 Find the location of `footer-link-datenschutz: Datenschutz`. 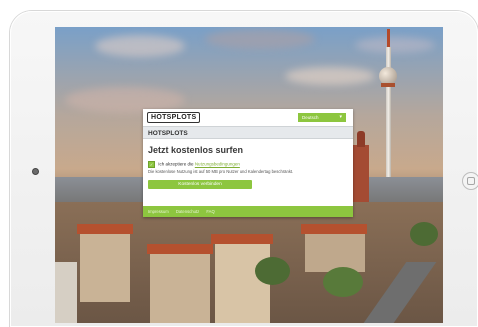

footer-link-datenschutz: Datenschutz is located at coordinates (187, 211).